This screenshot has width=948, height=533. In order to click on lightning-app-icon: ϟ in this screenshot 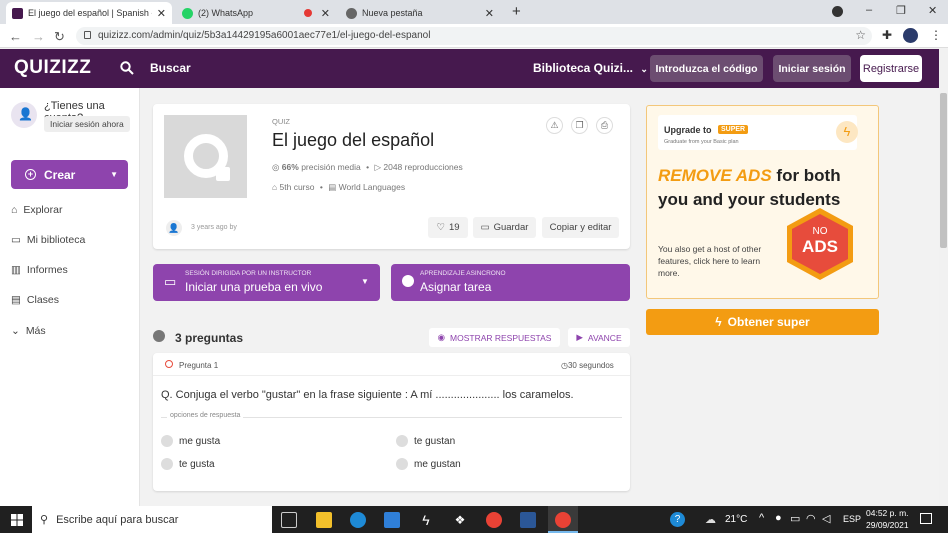, I will do `click(426, 520)`.